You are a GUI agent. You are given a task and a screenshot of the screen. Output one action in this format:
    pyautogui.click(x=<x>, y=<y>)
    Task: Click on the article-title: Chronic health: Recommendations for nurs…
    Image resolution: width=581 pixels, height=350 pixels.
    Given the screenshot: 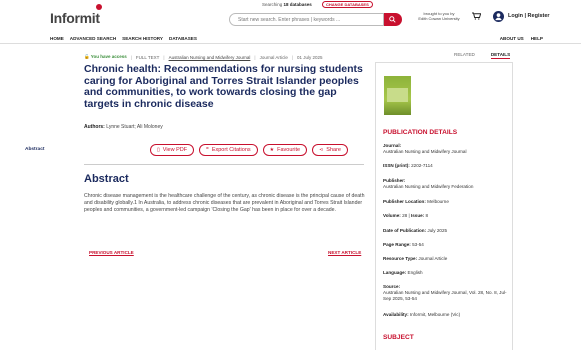 What is the action you would take?
    pyautogui.click(x=223, y=86)
    